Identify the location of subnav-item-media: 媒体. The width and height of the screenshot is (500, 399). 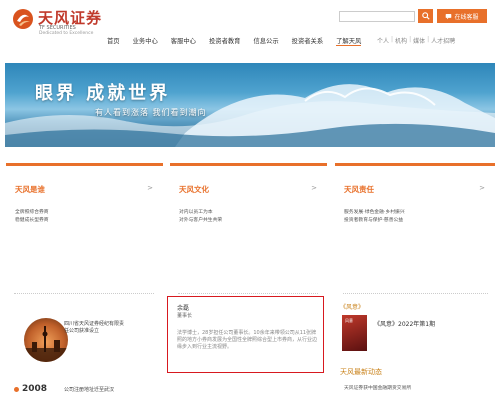
(419, 40).